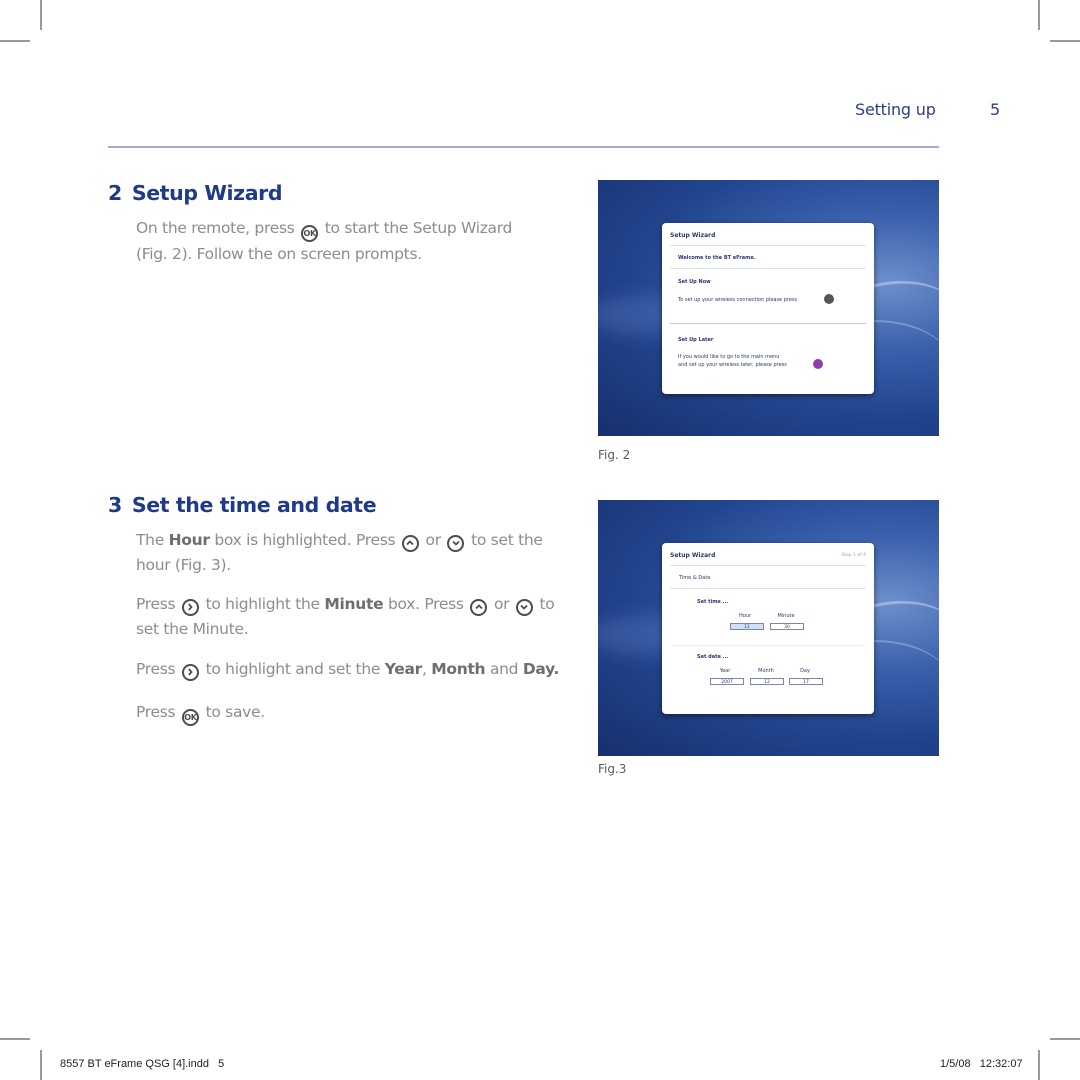 The width and height of the screenshot is (1080, 1080). Describe the element at coordinates (403, 669) in the screenshot. I see `text-bold: Year` at that location.